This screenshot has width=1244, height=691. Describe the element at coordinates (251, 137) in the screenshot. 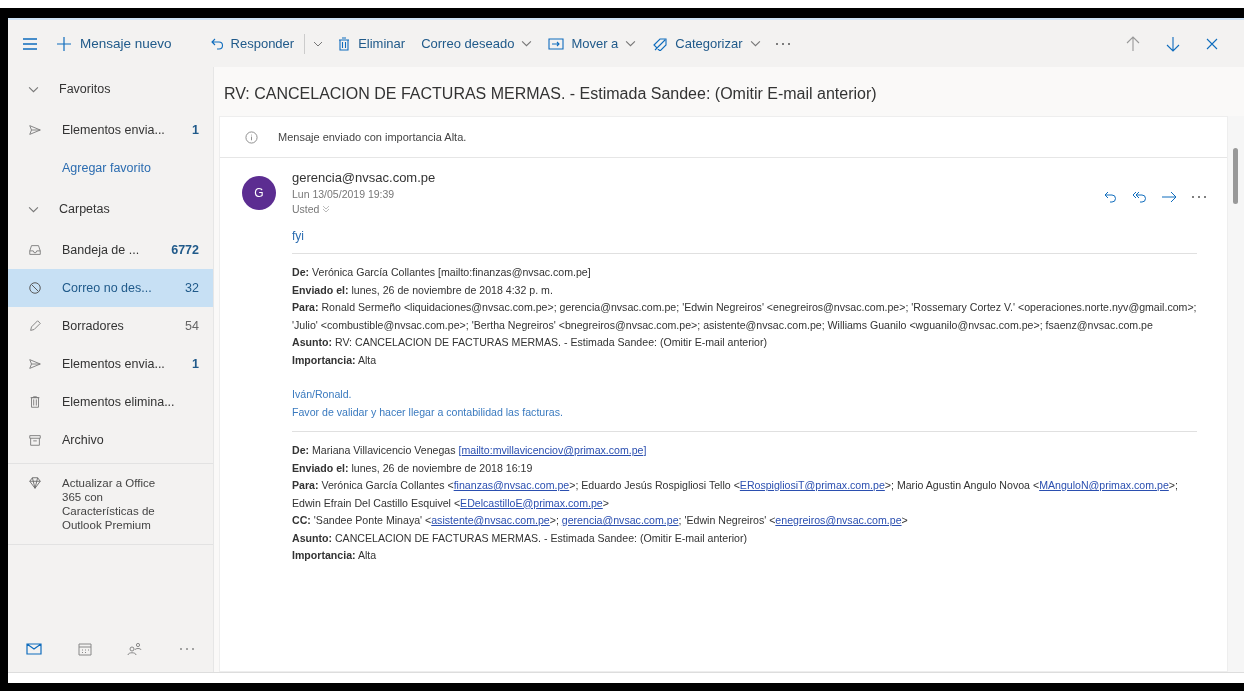

I see `info-icon` at that location.